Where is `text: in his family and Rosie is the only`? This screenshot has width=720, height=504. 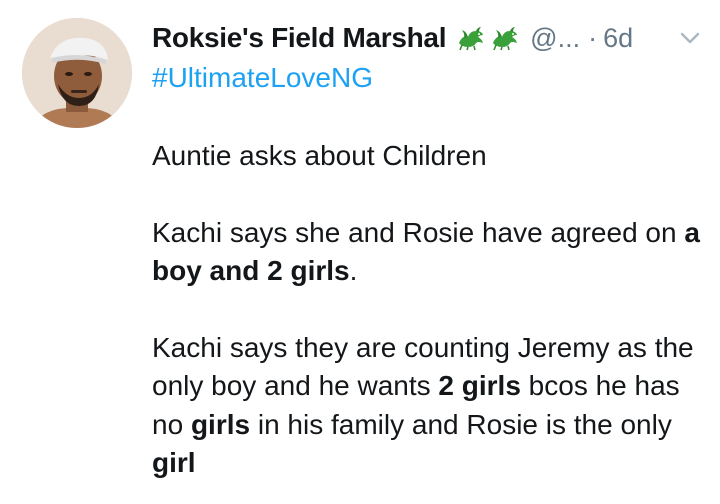
text: in his family and Rosie is the only is located at coordinates (461, 424).